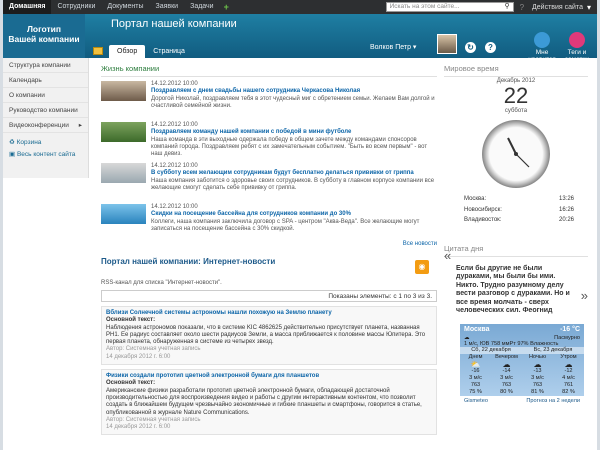  What do you see at coordinates (483, 209) in the screenshot?
I see `tz-city: Новосибирск:` at bounding box center [483, 209].